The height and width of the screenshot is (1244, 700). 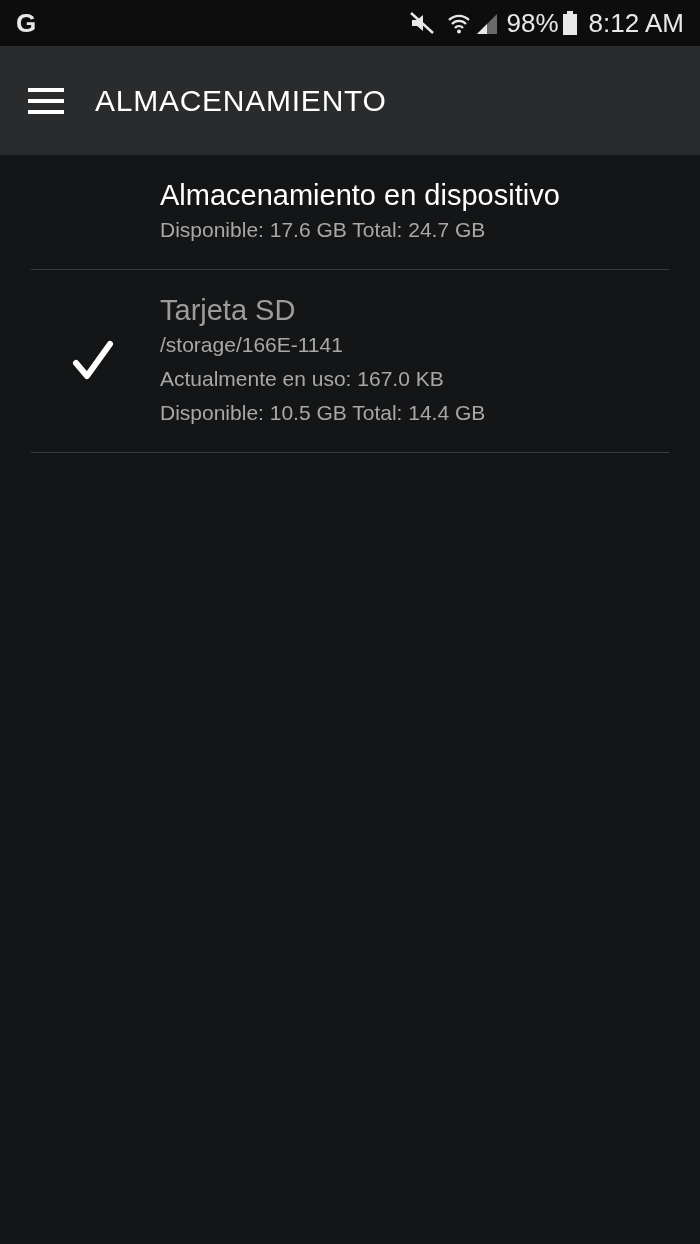 I want to click on clock: 8:12 AM, so click(x=636, y=23).